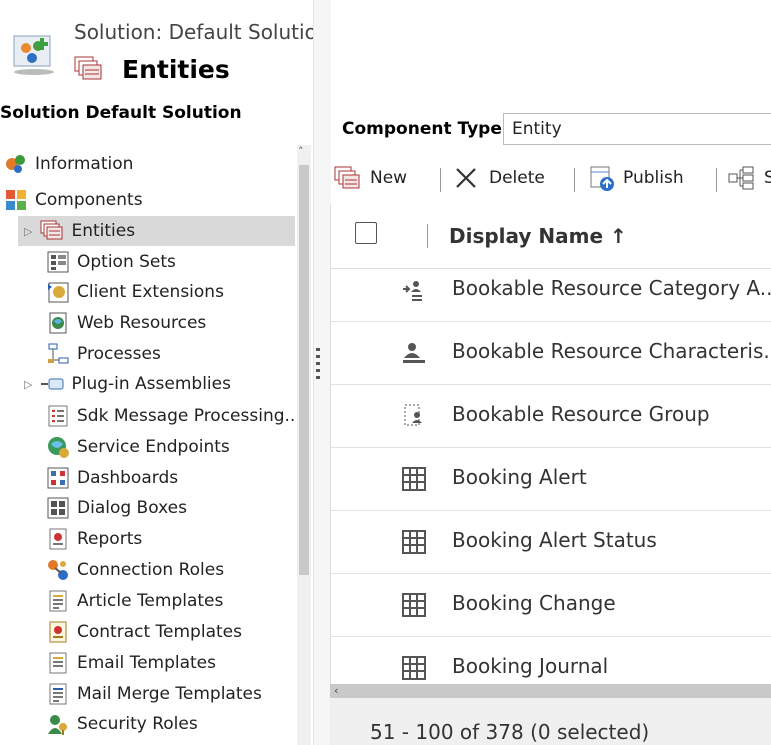 Image resolution: width=771 pixels, height=745 pixels. What do you see at coordinates (154, 694) in the screenshot?
I see `nav-item-mail-merge-templates: Mail Merge Templates` at bounding box center [154, 694].